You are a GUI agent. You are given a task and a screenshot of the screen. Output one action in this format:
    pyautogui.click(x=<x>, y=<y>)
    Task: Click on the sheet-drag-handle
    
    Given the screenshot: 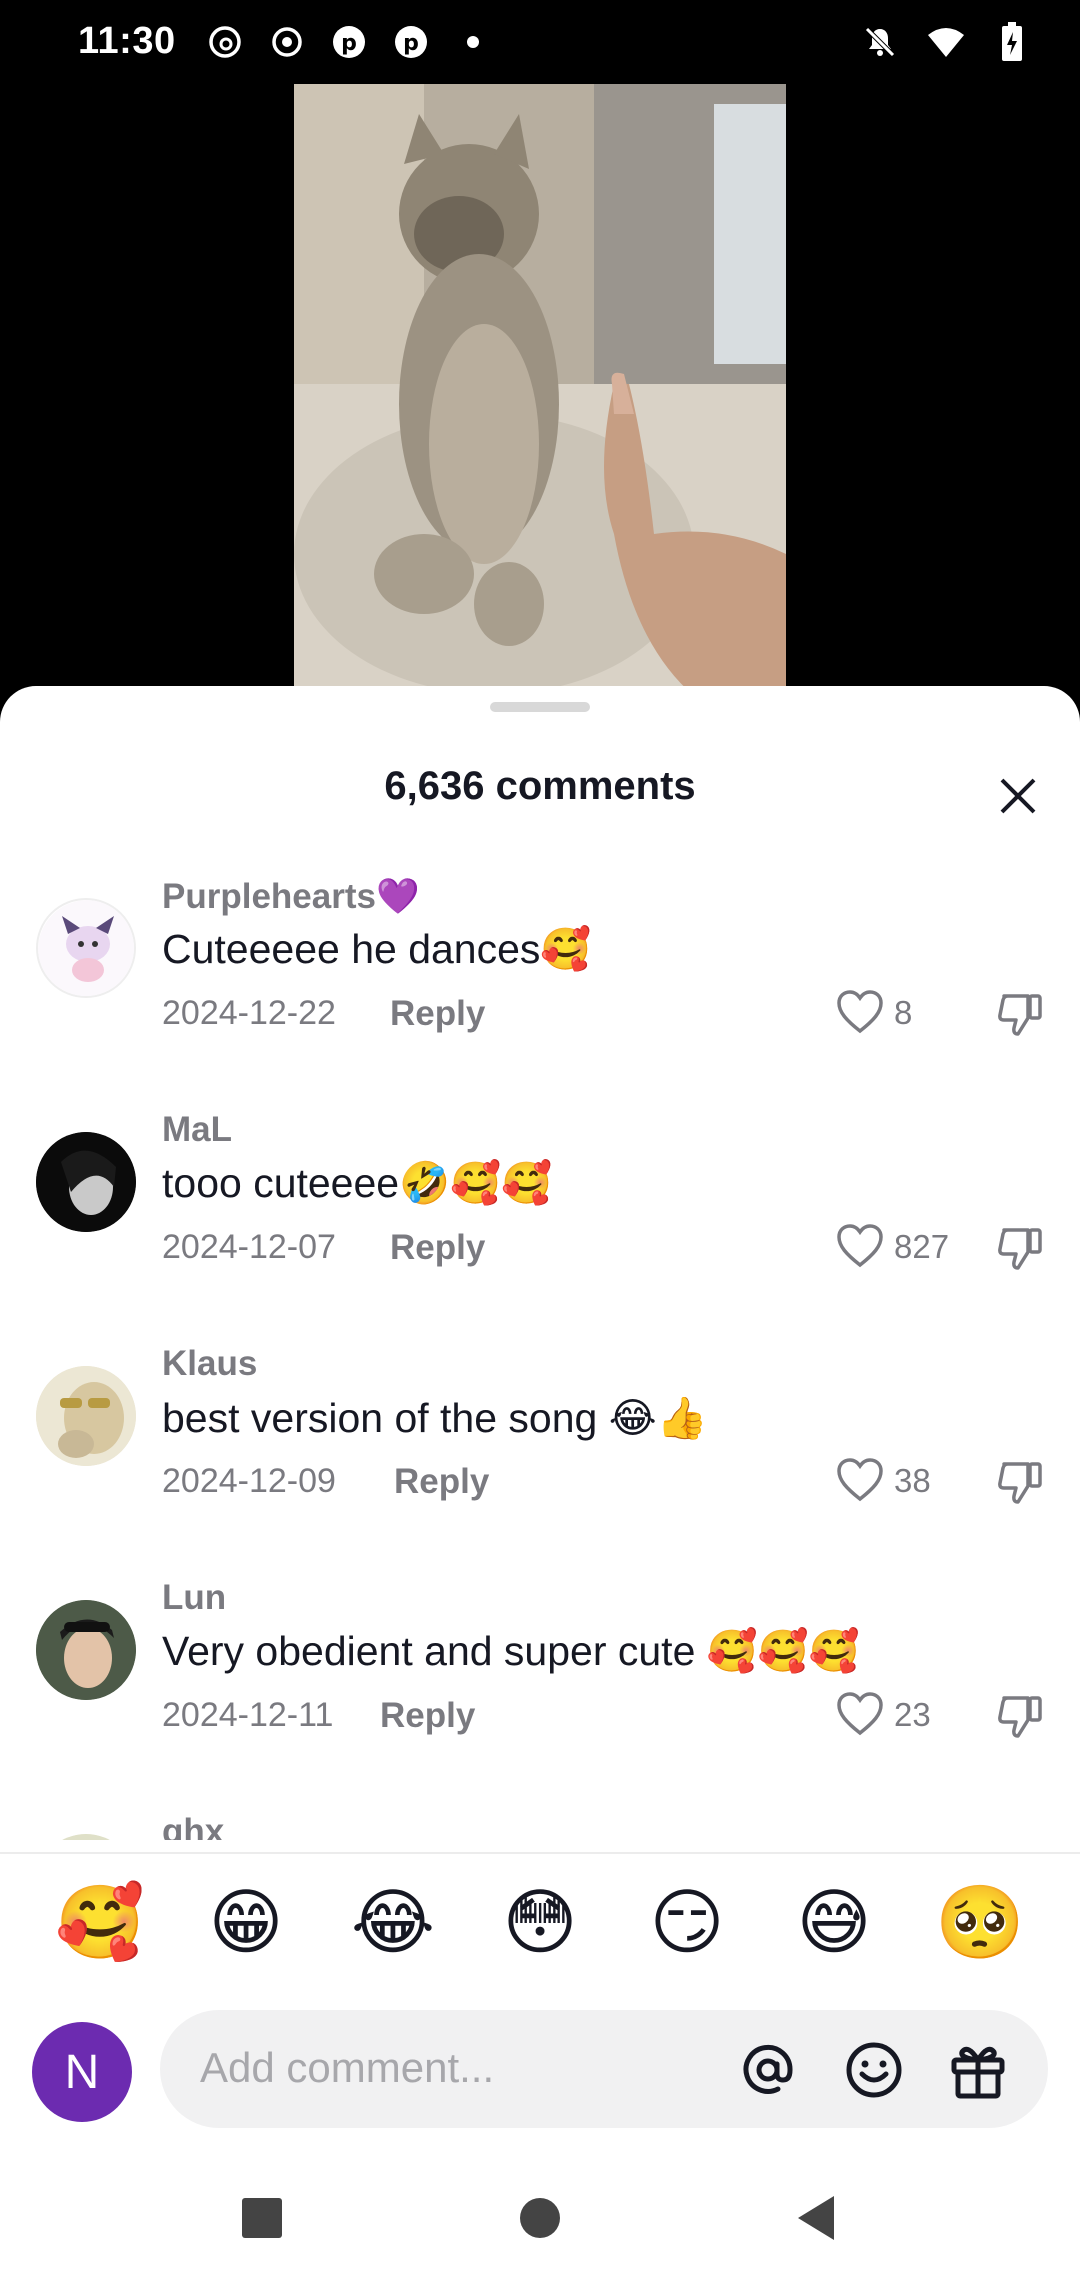 What is the action you would take?
    pyautogui.click(x=540, y=707)
    